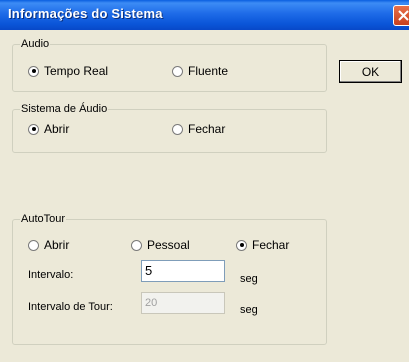 The image size is (409, 362). Describe the element at coordinates (204, 15) in the screenshot. I see `title-bar: Informações do Sistema` at that location.